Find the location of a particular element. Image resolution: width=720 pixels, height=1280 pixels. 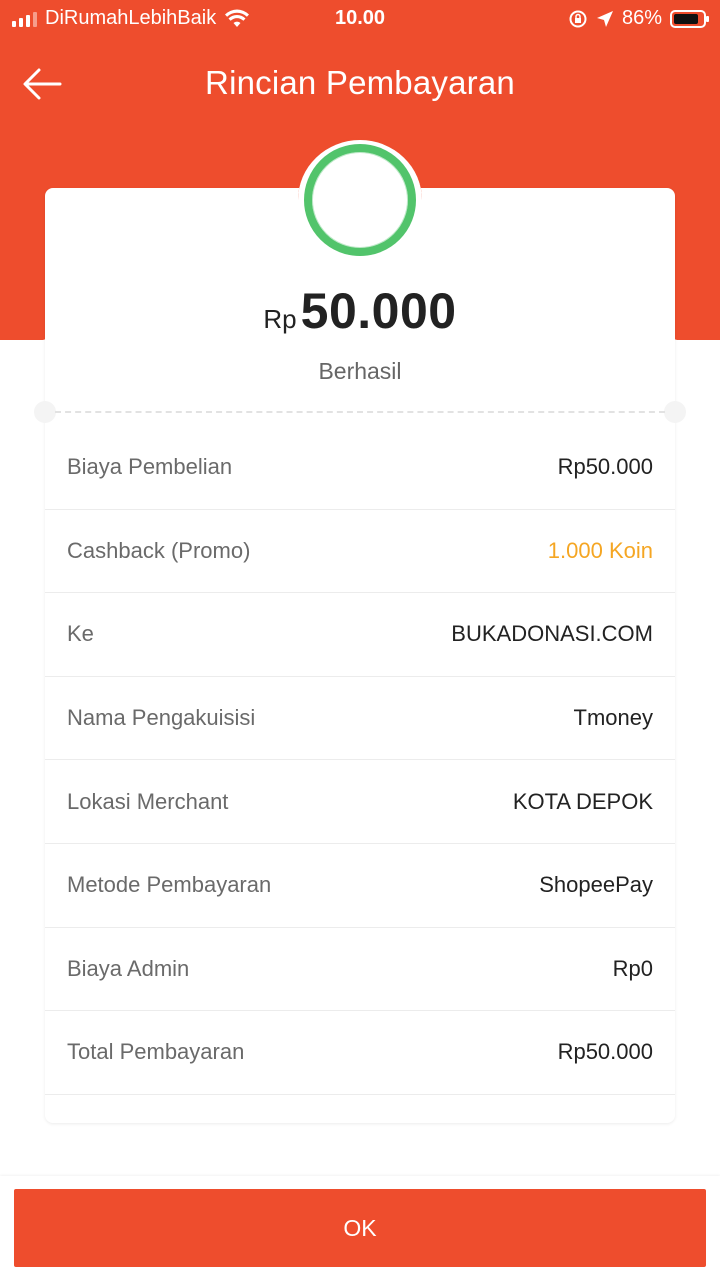

status-bar: DiRumahLebihBaik 10.00 86% is located at coordinates (360, 19).